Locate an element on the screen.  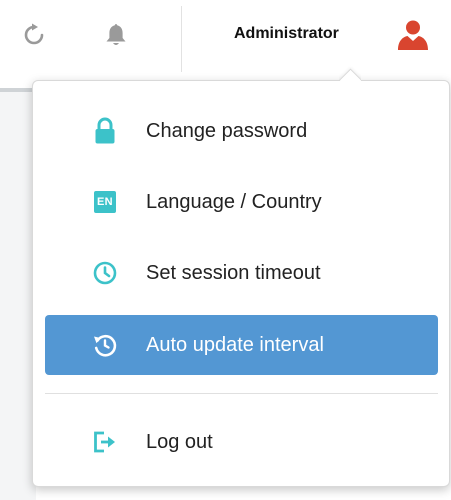
user-menu-button: Administrator is located at coordinates (325, 34).